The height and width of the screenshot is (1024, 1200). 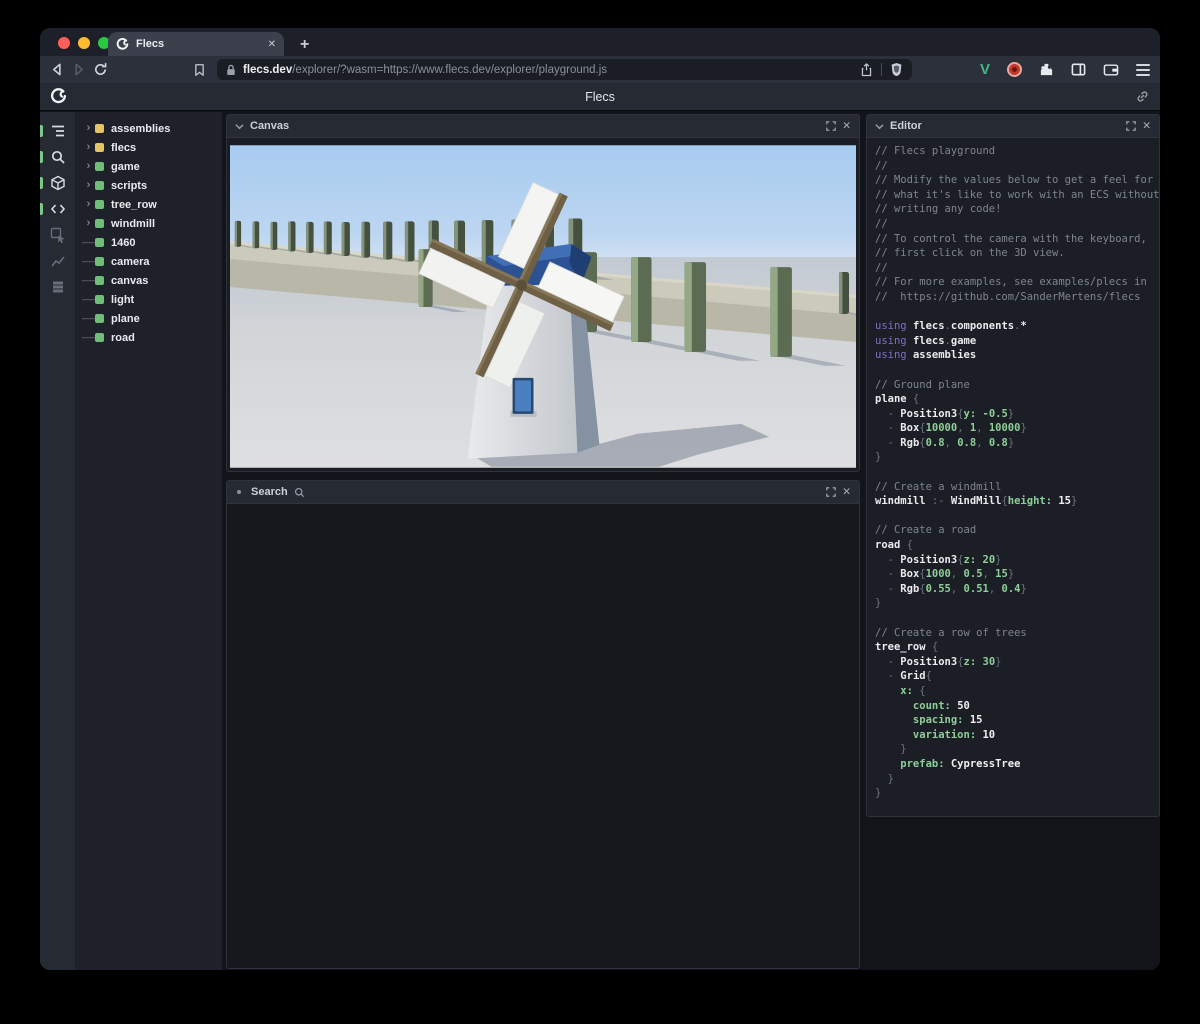 I want to click on code-icon, so click(x=57, y=209).